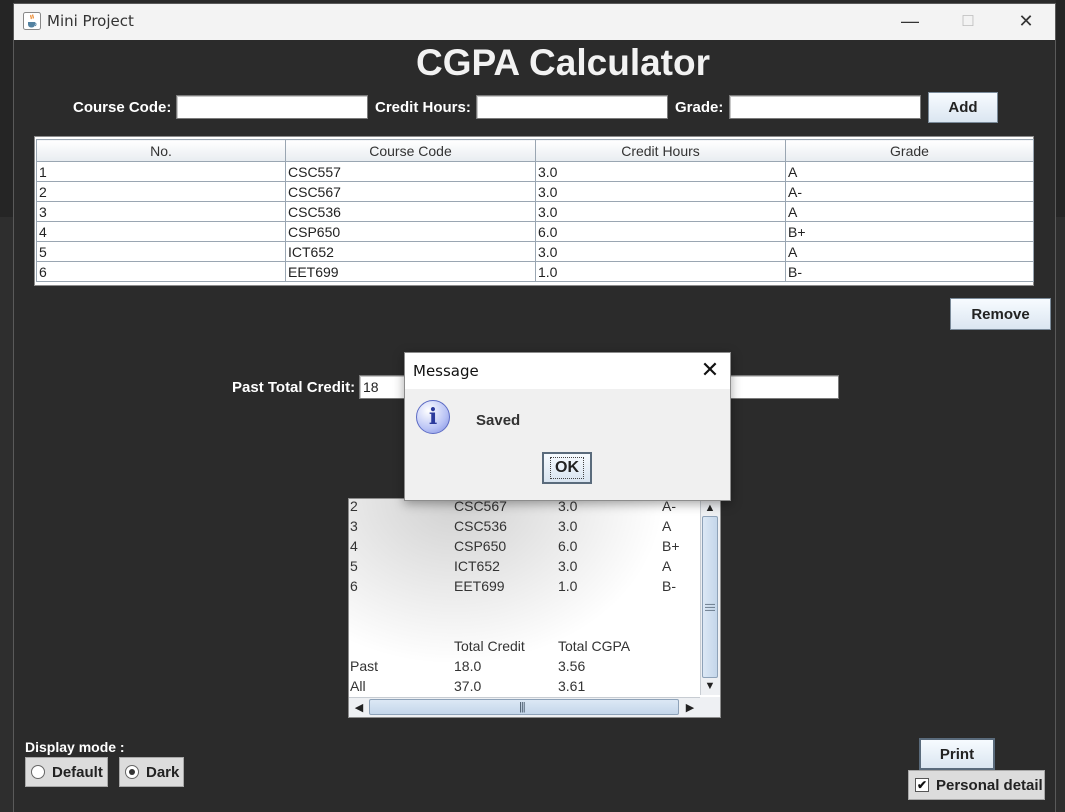 The image size is (1065, 812). What do you see at coordinates (161, 271) in the screenshot?
I see `table-cell: 6` at bounding box center [161, 271].